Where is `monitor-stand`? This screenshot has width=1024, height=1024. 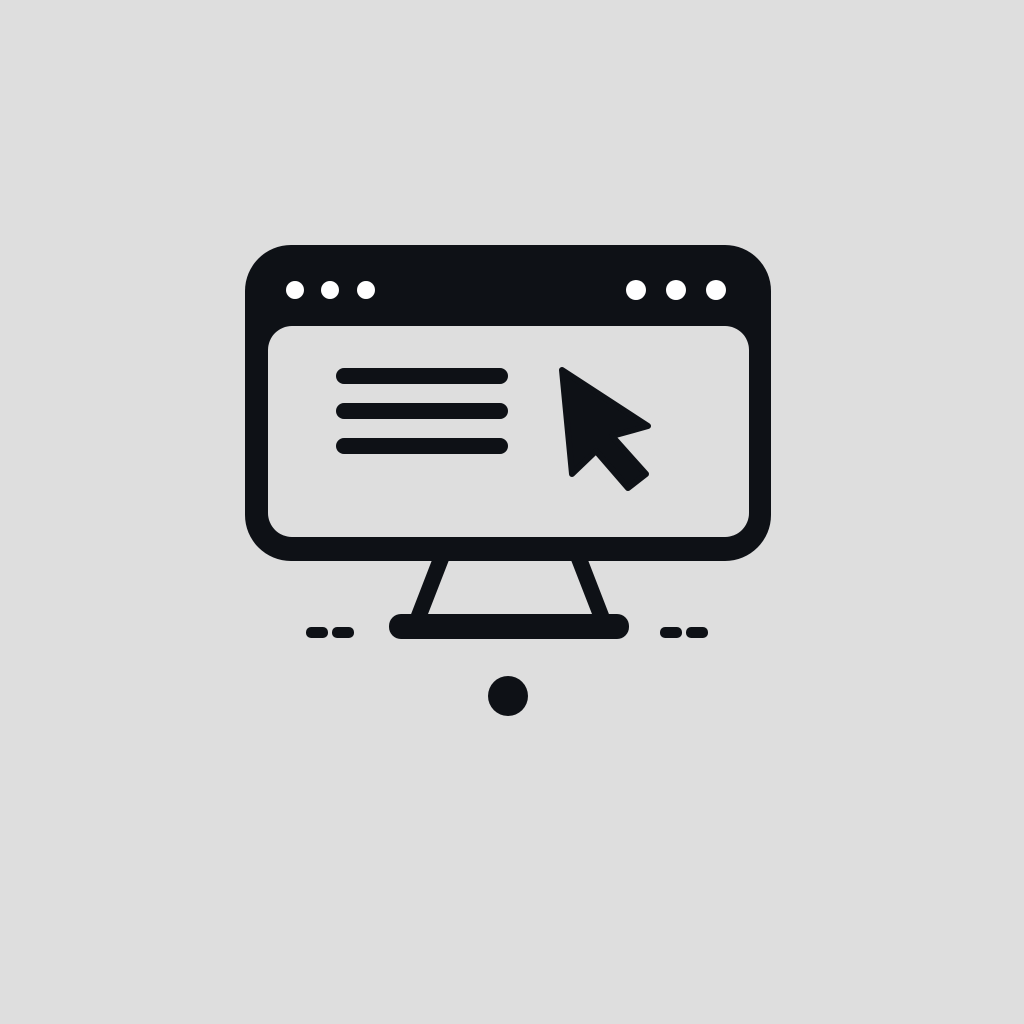 monitor-stand is located at coordinates (509, 599).